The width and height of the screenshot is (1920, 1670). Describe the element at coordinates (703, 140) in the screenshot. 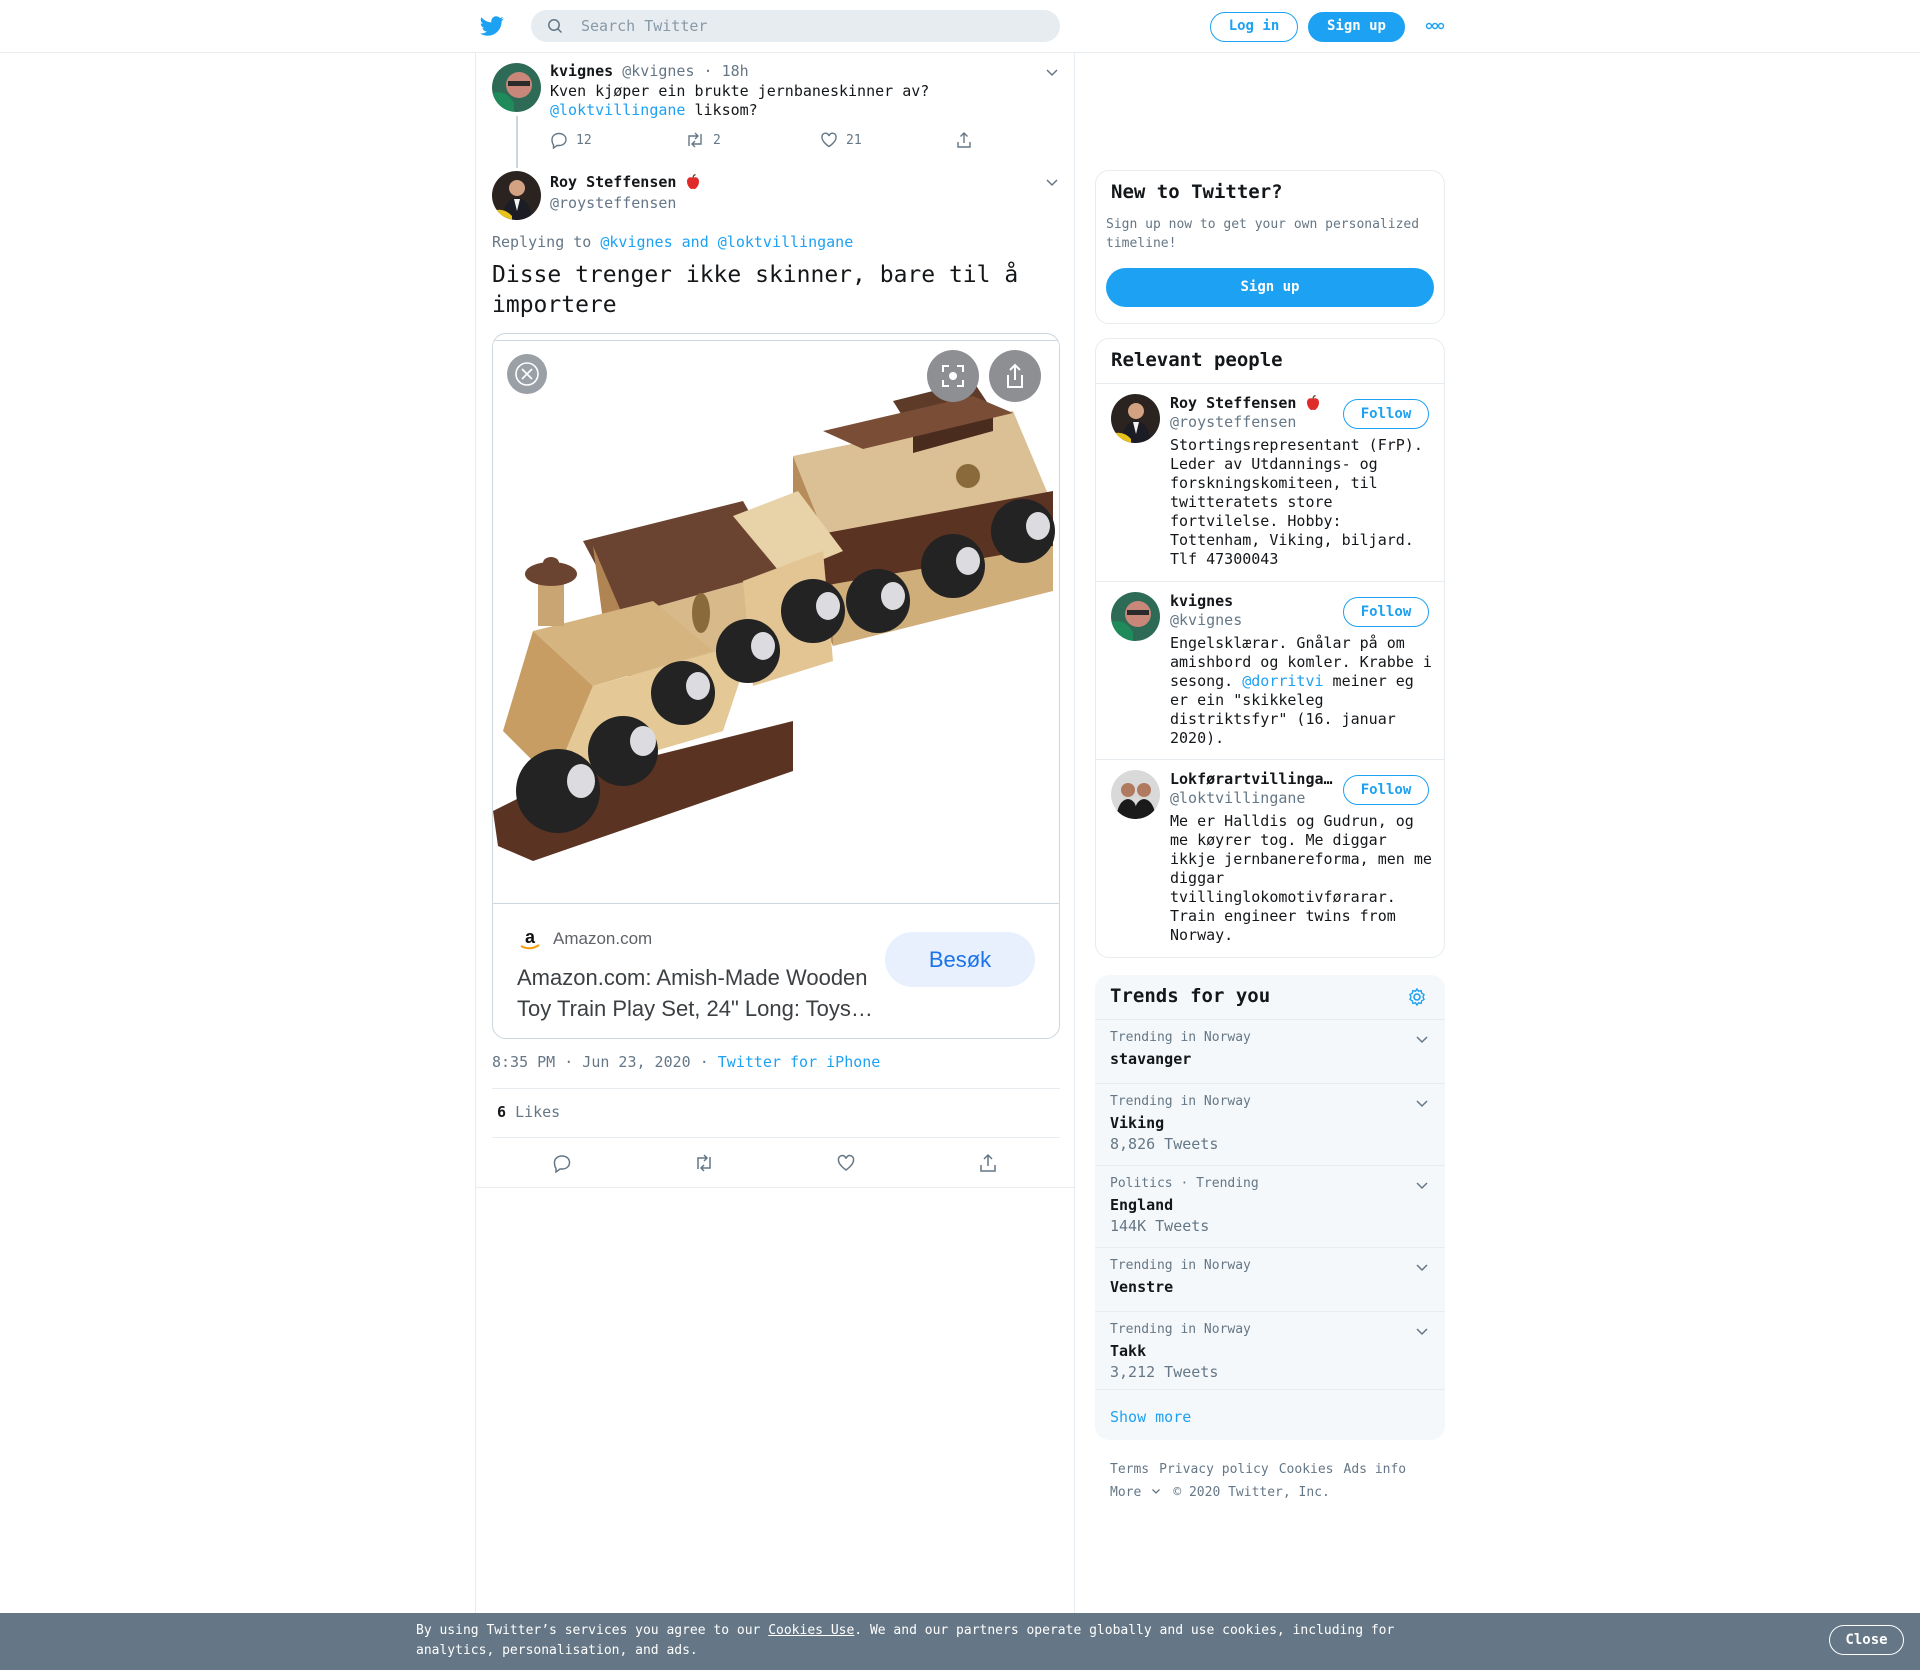

I see `retweet-button: 2` at that location.